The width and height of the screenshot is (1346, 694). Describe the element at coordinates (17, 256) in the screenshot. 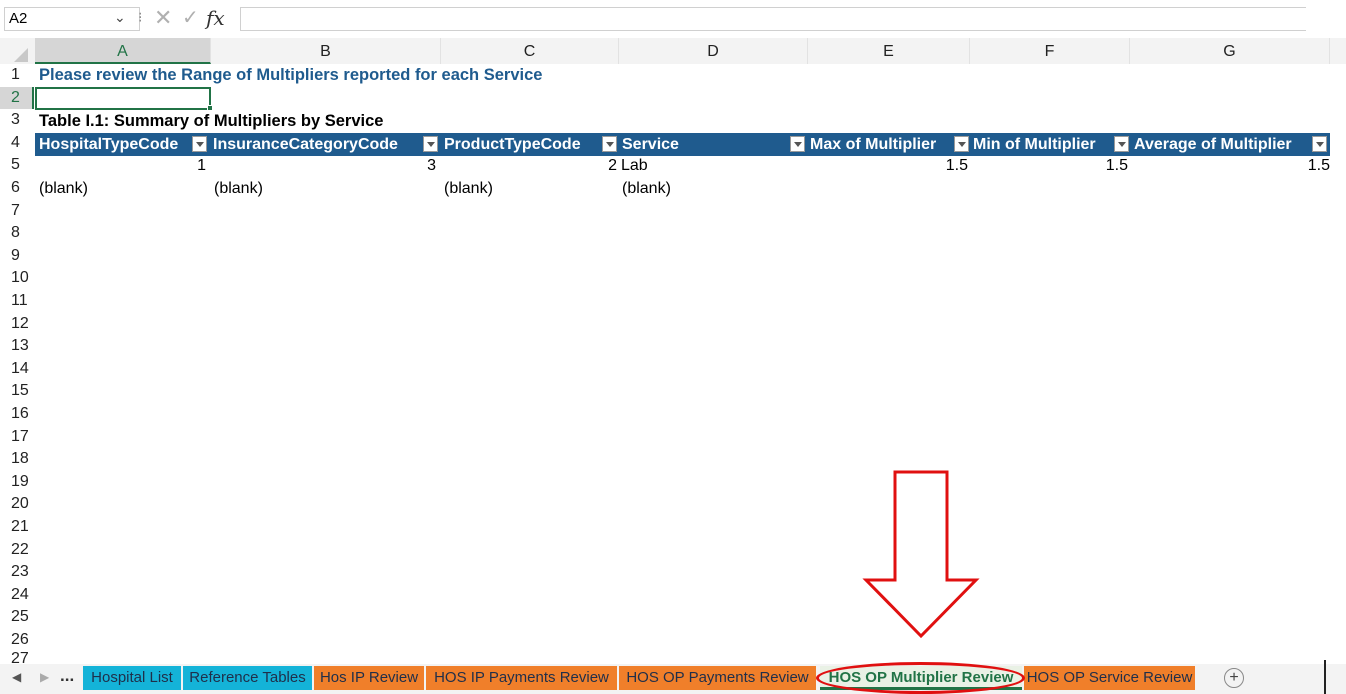

I see `row-header: 9` at that location.